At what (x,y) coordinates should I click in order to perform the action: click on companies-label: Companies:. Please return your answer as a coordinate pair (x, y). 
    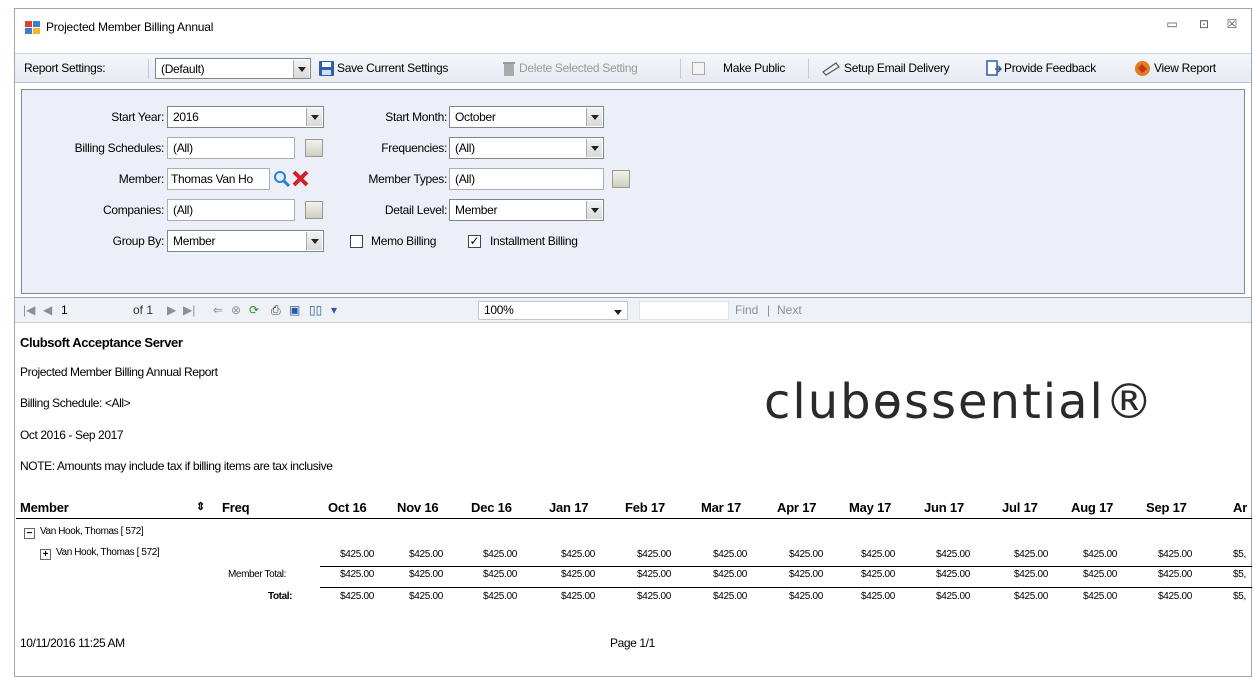
    Looking at the image, I should click on (133, 210).